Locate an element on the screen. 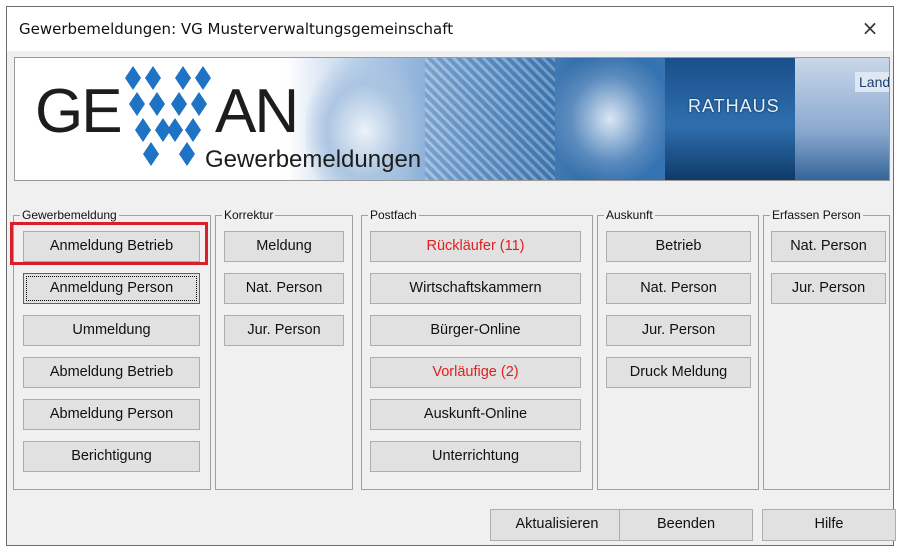 The image size is (900, 551). auskunft-jur-person-button: Jur. Person is located at coordinates (678, 330).